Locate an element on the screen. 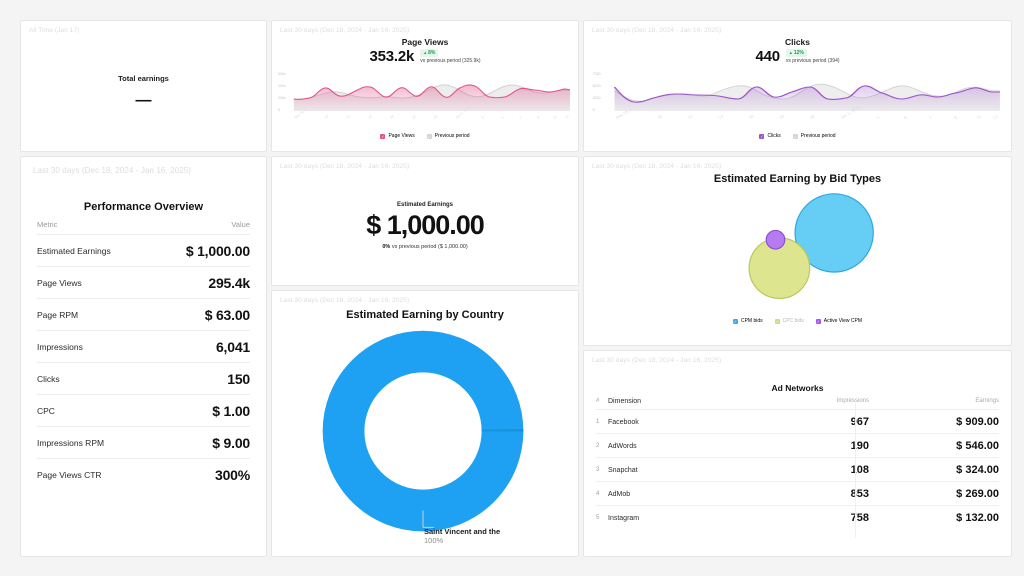 This screenshot has height=576, width=1024. metric-label: Page Views CTR is located at coordinates (69, 475).